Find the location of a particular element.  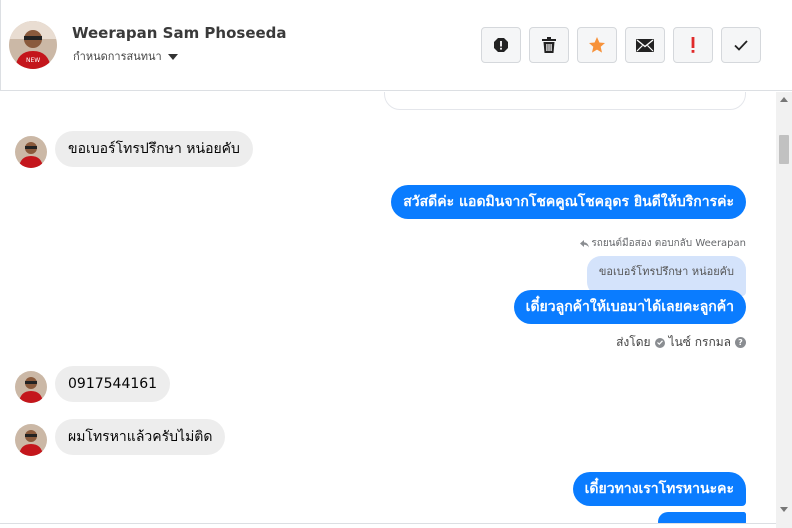

outgoing-message: เดี๋ยวทางเราโทรหานะคะ is located at coordinates (659, 489).